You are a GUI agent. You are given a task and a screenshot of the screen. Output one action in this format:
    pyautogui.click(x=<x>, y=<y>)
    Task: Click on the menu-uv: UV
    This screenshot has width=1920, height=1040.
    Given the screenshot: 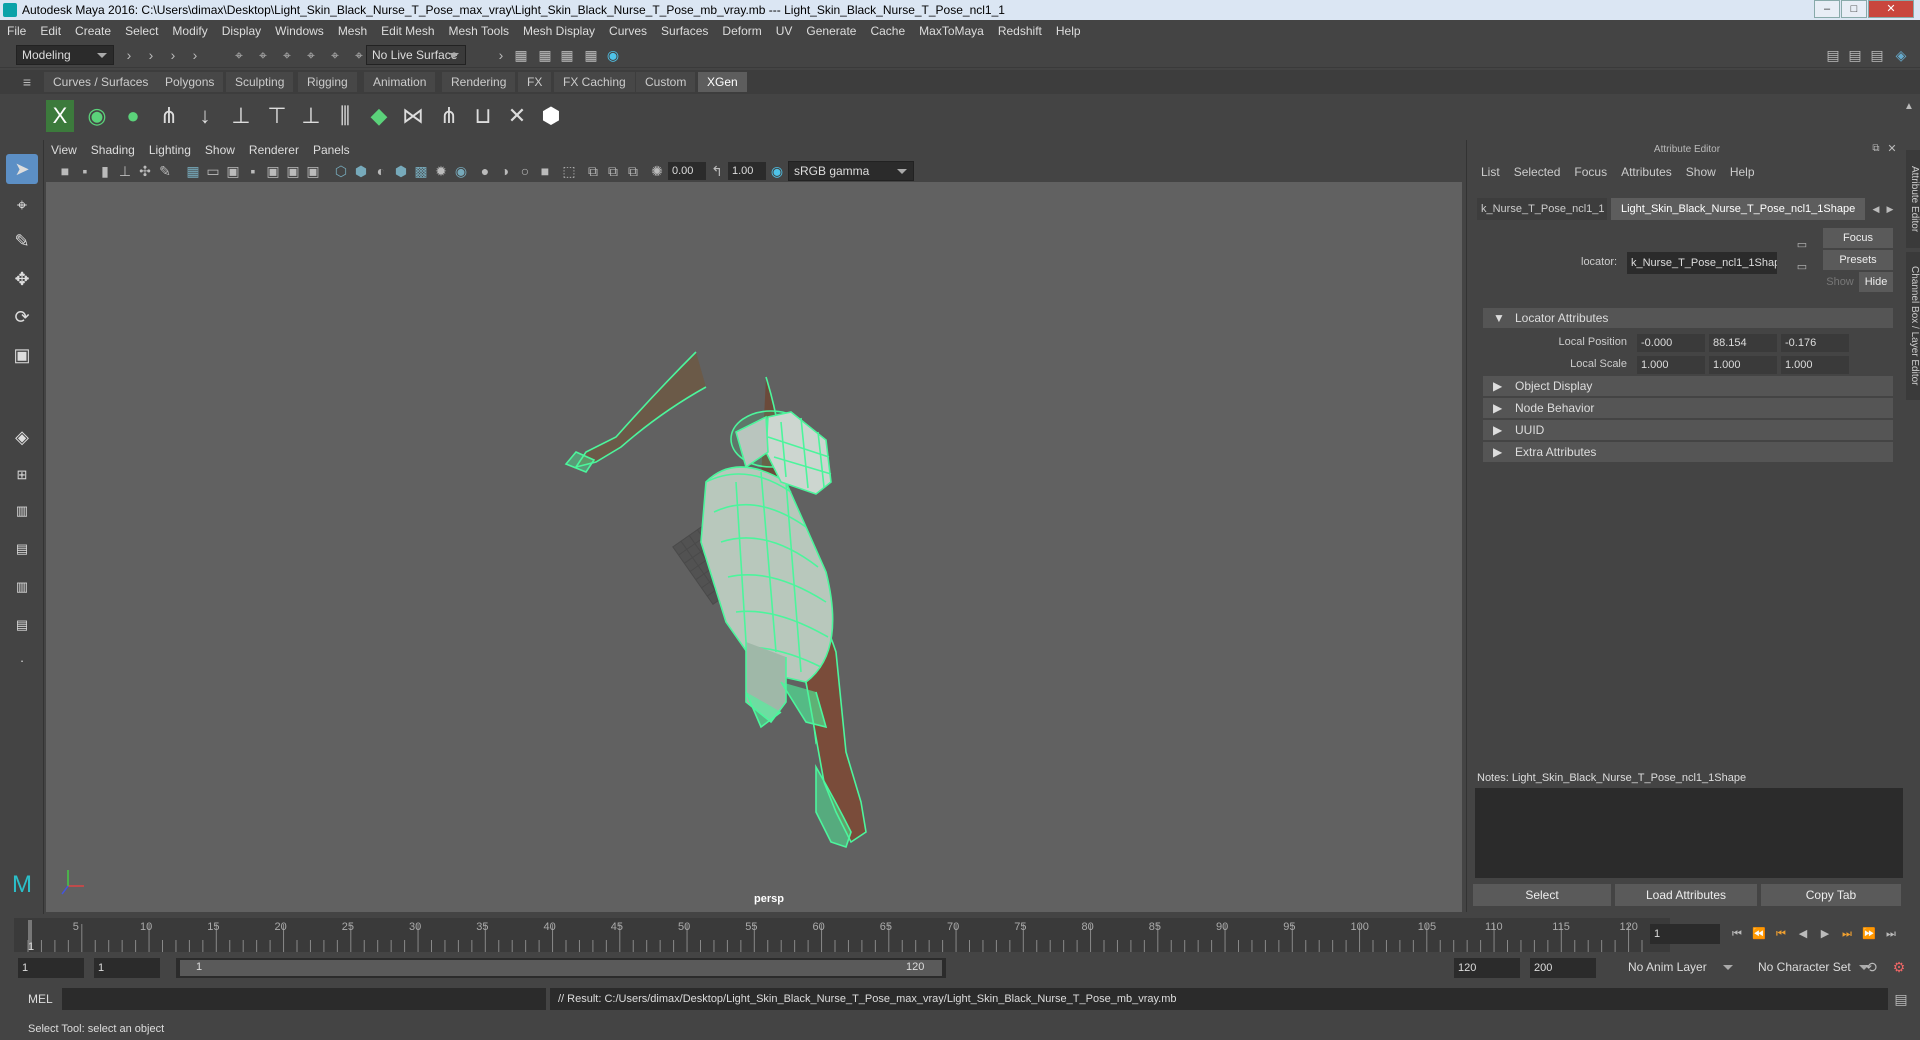 What is the action you would take?
    pyautogui.click(x=784, y=31)
    